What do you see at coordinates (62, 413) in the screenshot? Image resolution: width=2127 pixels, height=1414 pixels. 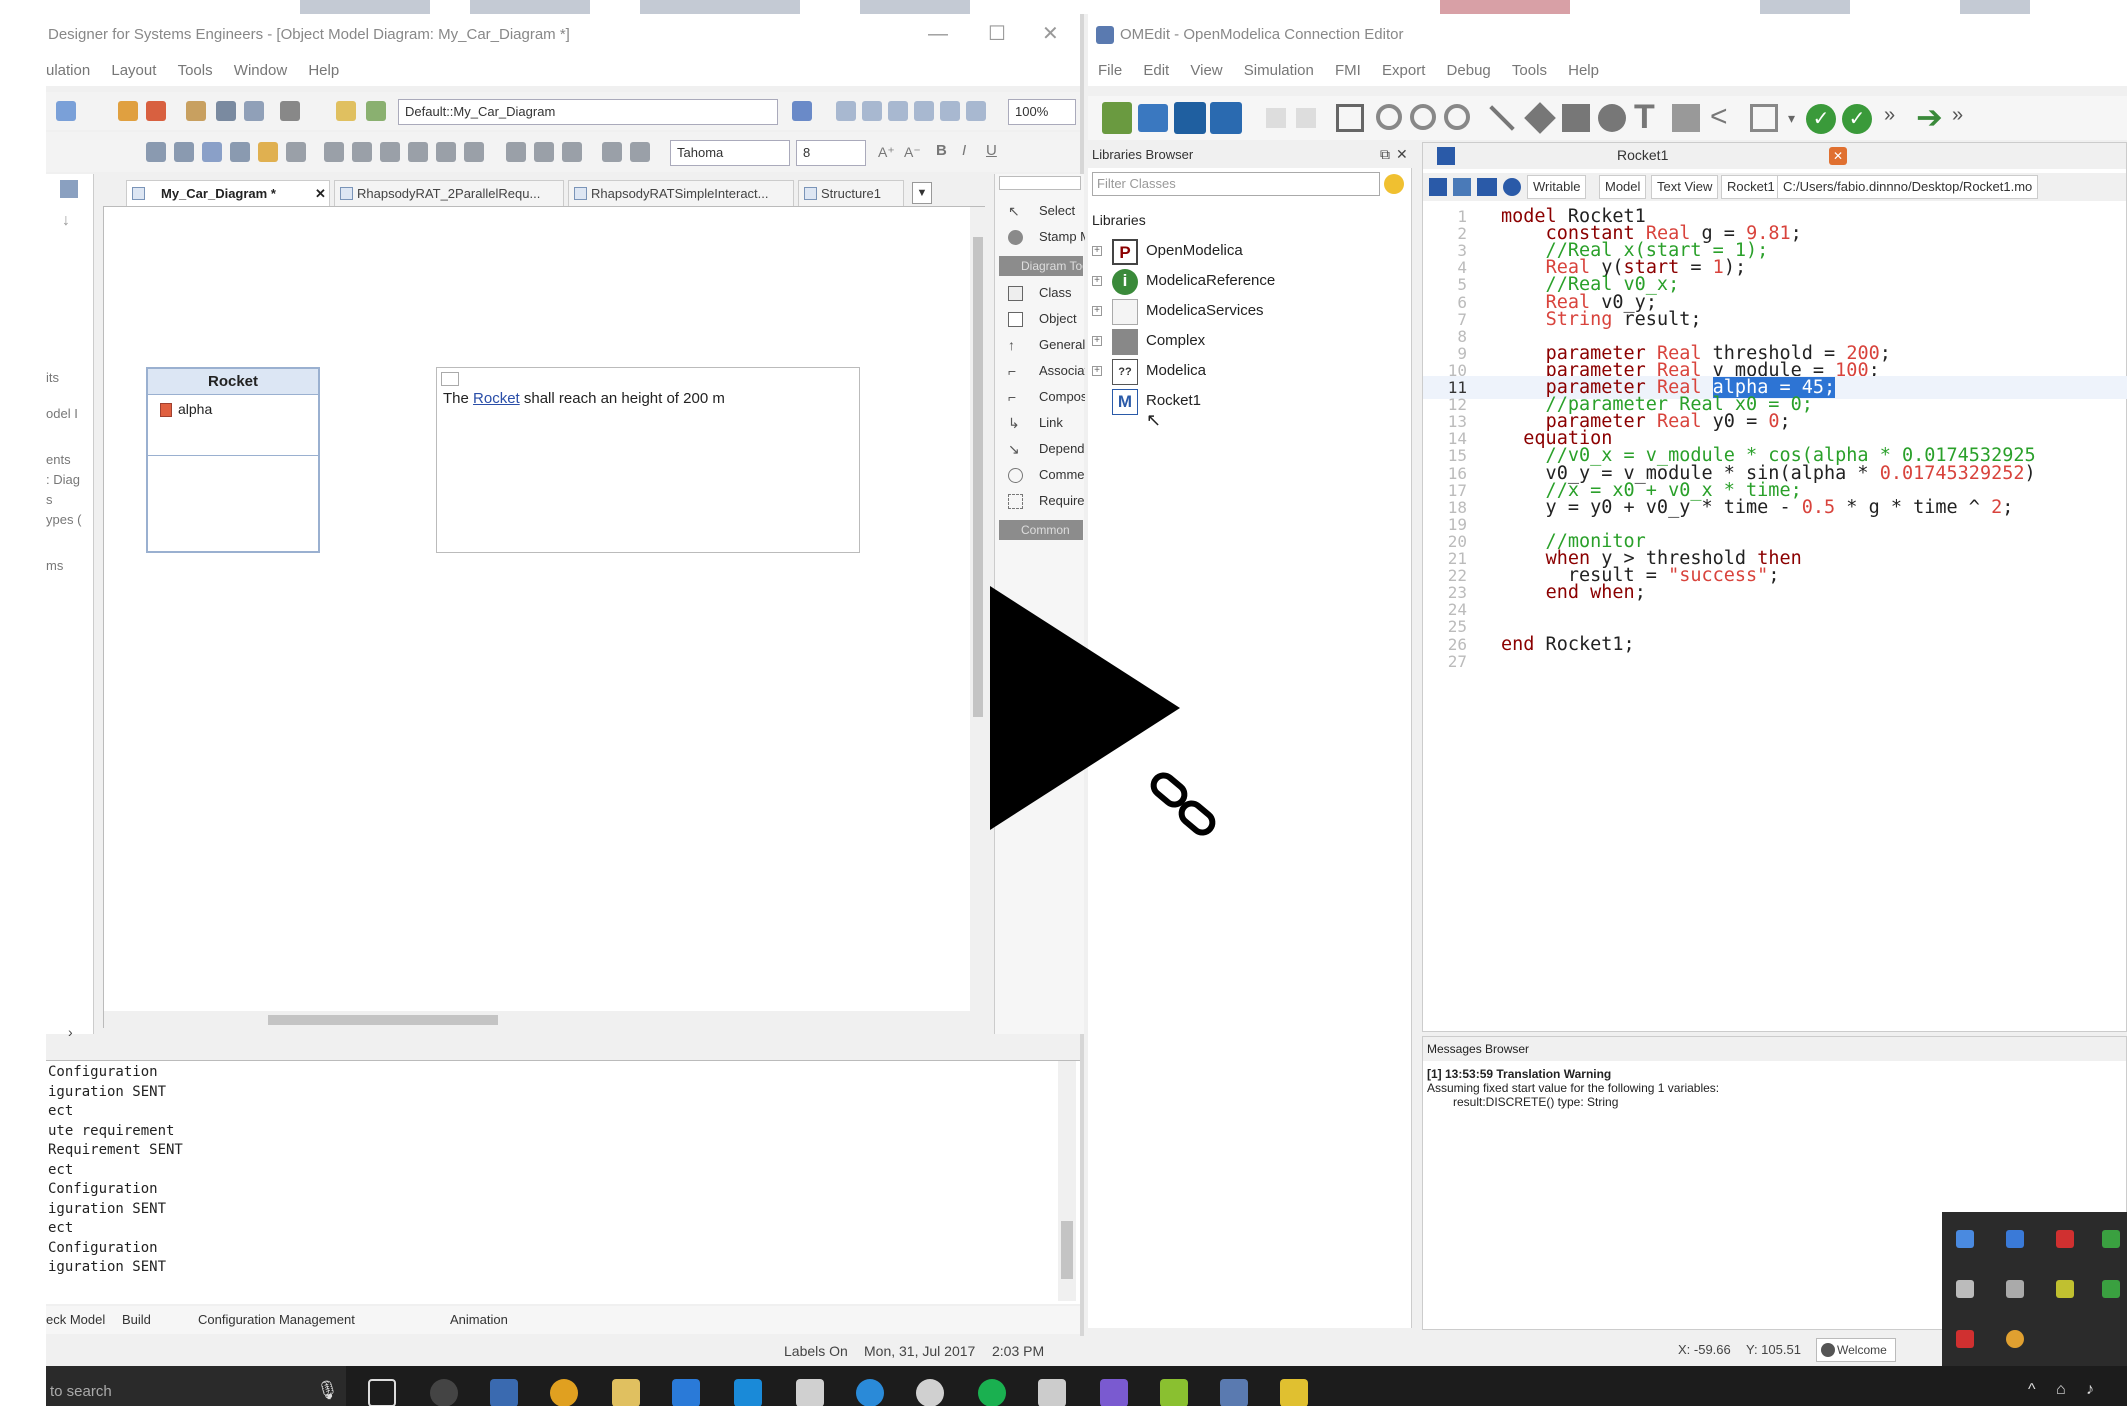 I see `browser-item: odel I` at bounding box center [62, 413].